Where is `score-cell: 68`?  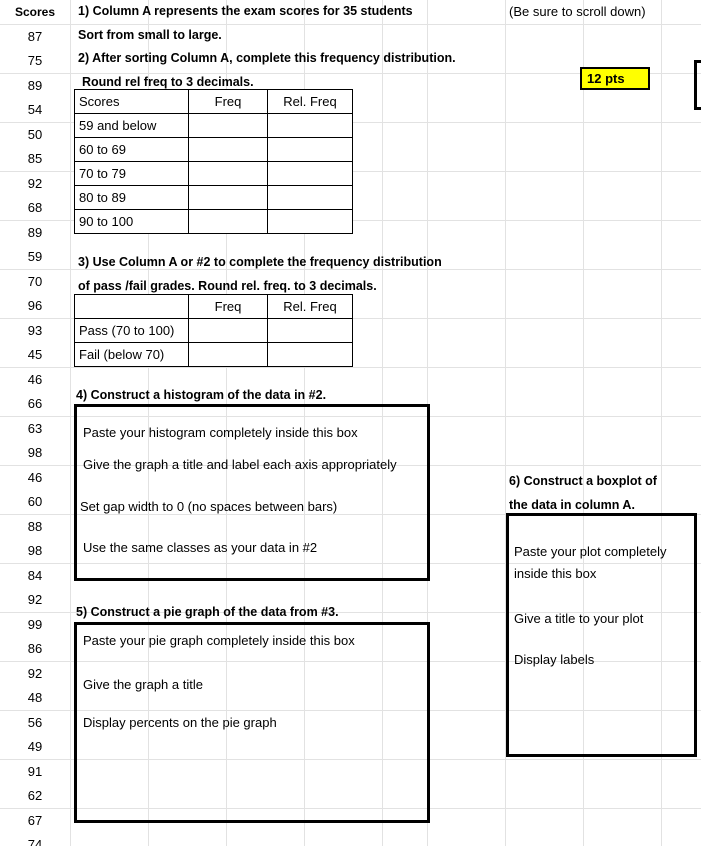
score-cell: 68 is located at coordinates (35, 208).